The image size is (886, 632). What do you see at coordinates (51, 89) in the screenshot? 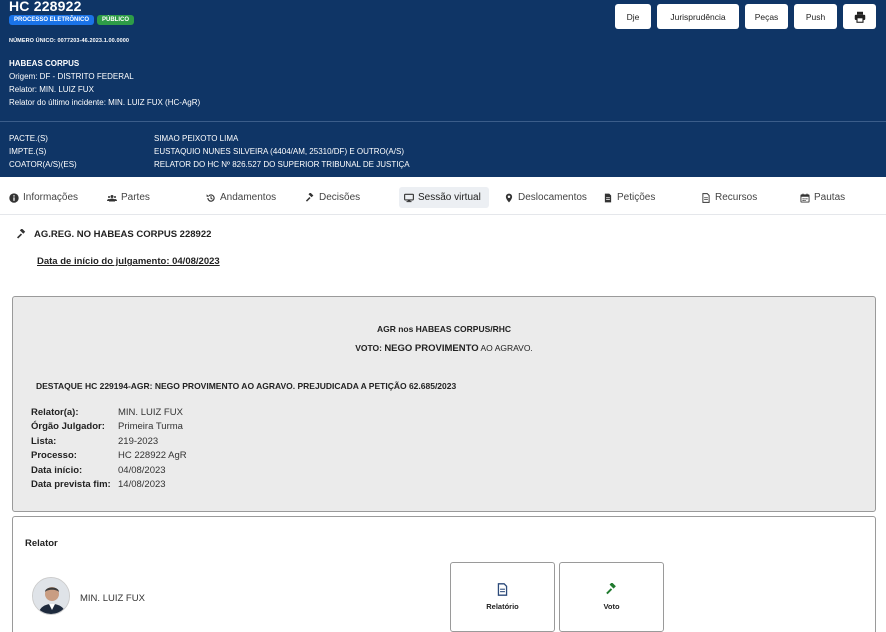
I see `relator-line: Relator: MIN. LUIZ FUX` at bounding box center [51, 89].